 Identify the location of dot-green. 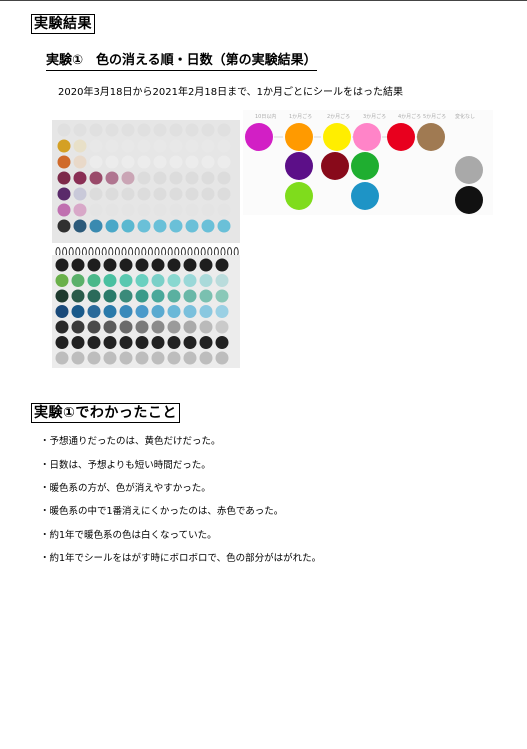
(365, 166).